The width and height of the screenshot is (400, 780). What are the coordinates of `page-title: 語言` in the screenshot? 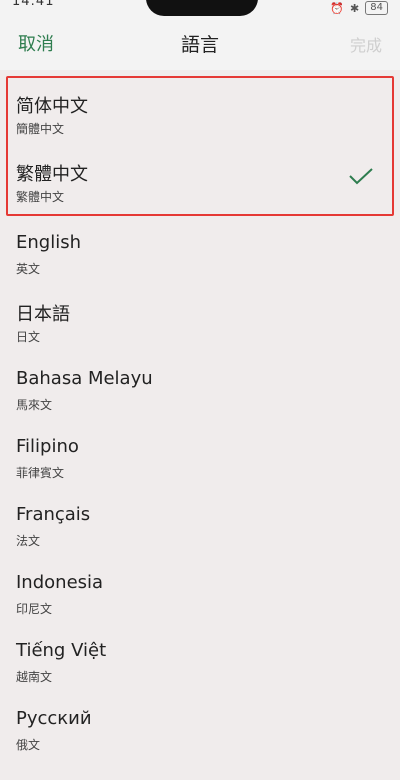 It's located at (199, 45).